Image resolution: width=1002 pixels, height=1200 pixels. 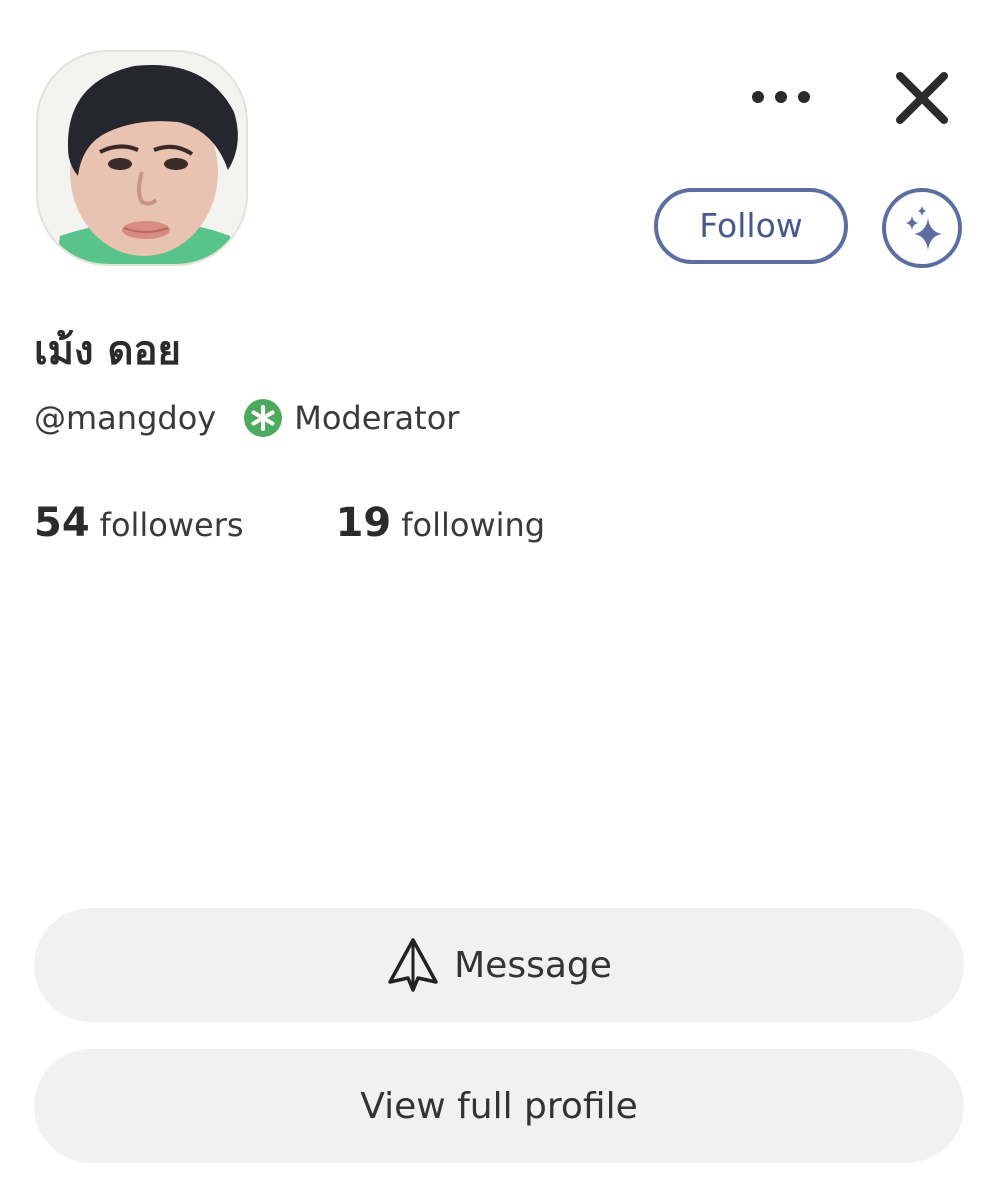 I want to click on close-icon, so click(x=922, y=98).